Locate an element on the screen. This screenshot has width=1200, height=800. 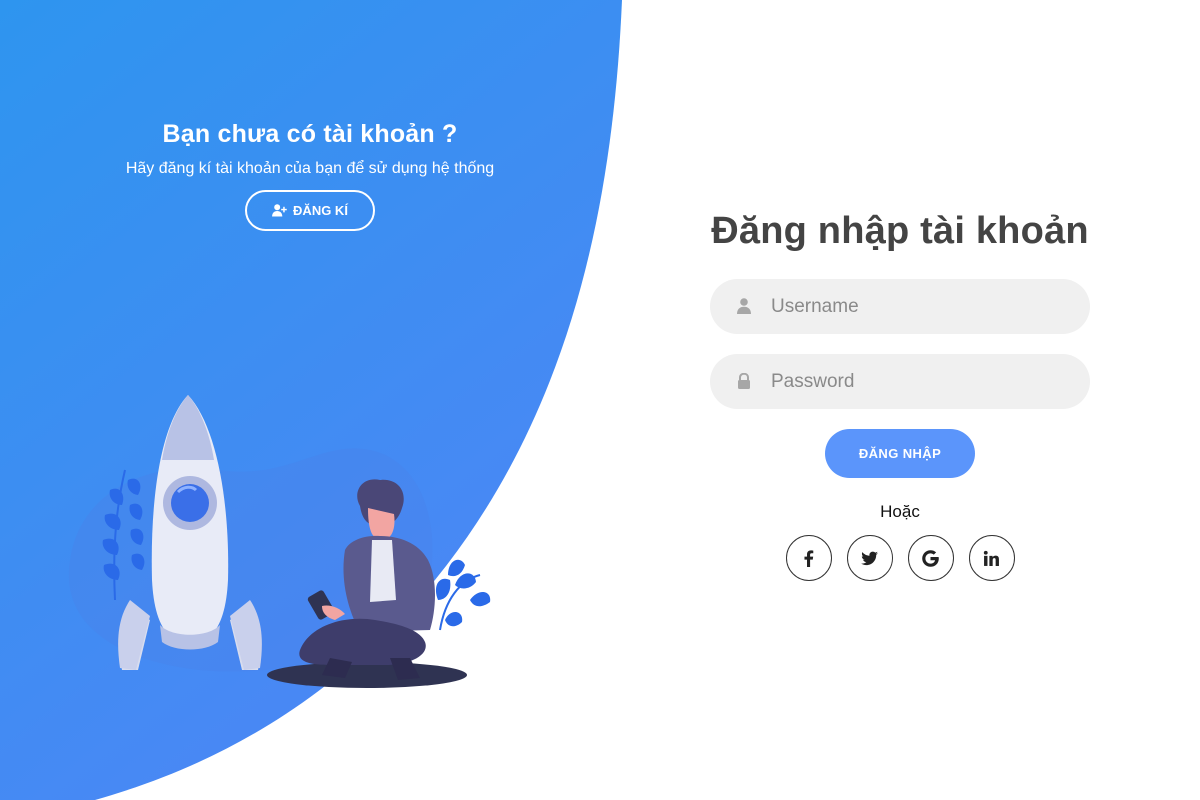
username-field is located at coordinates (900, 306).